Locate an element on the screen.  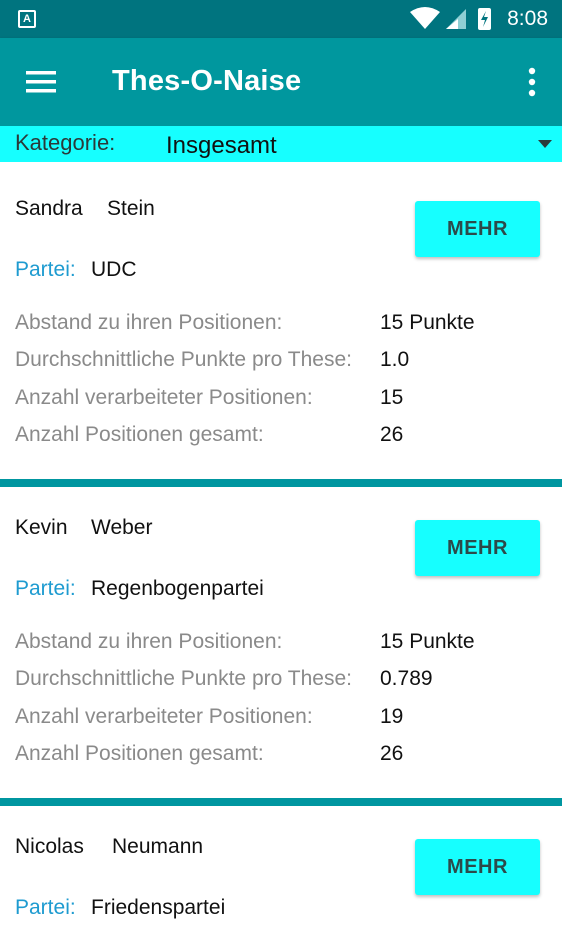
party-value: Friedenspartei is located at coordinates (158, 907).